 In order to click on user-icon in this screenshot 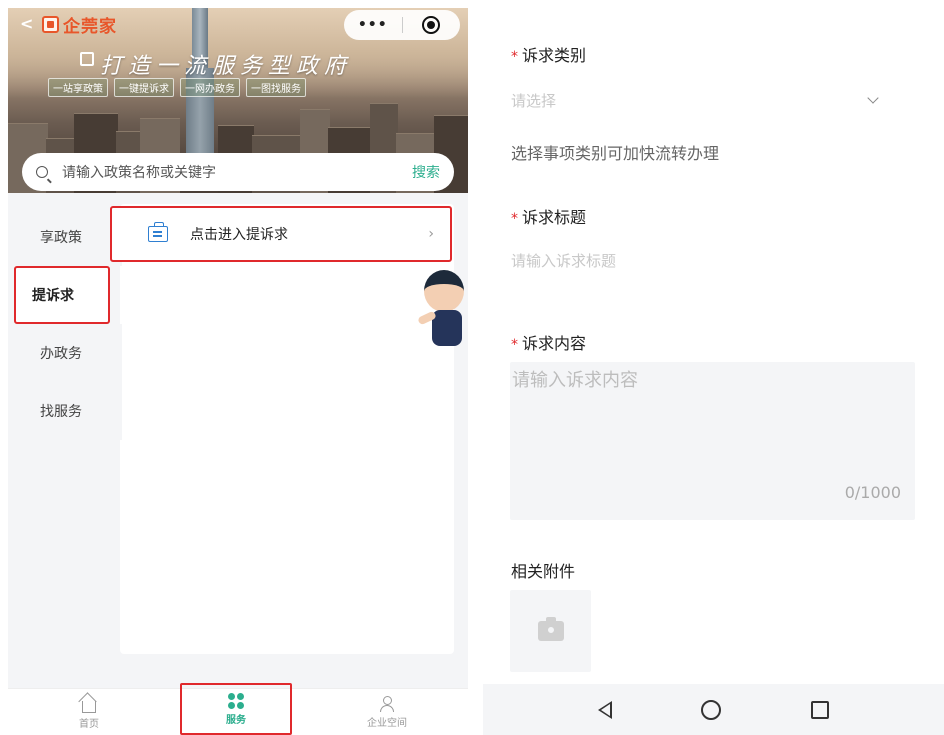, I will do `click(387, 703)`.